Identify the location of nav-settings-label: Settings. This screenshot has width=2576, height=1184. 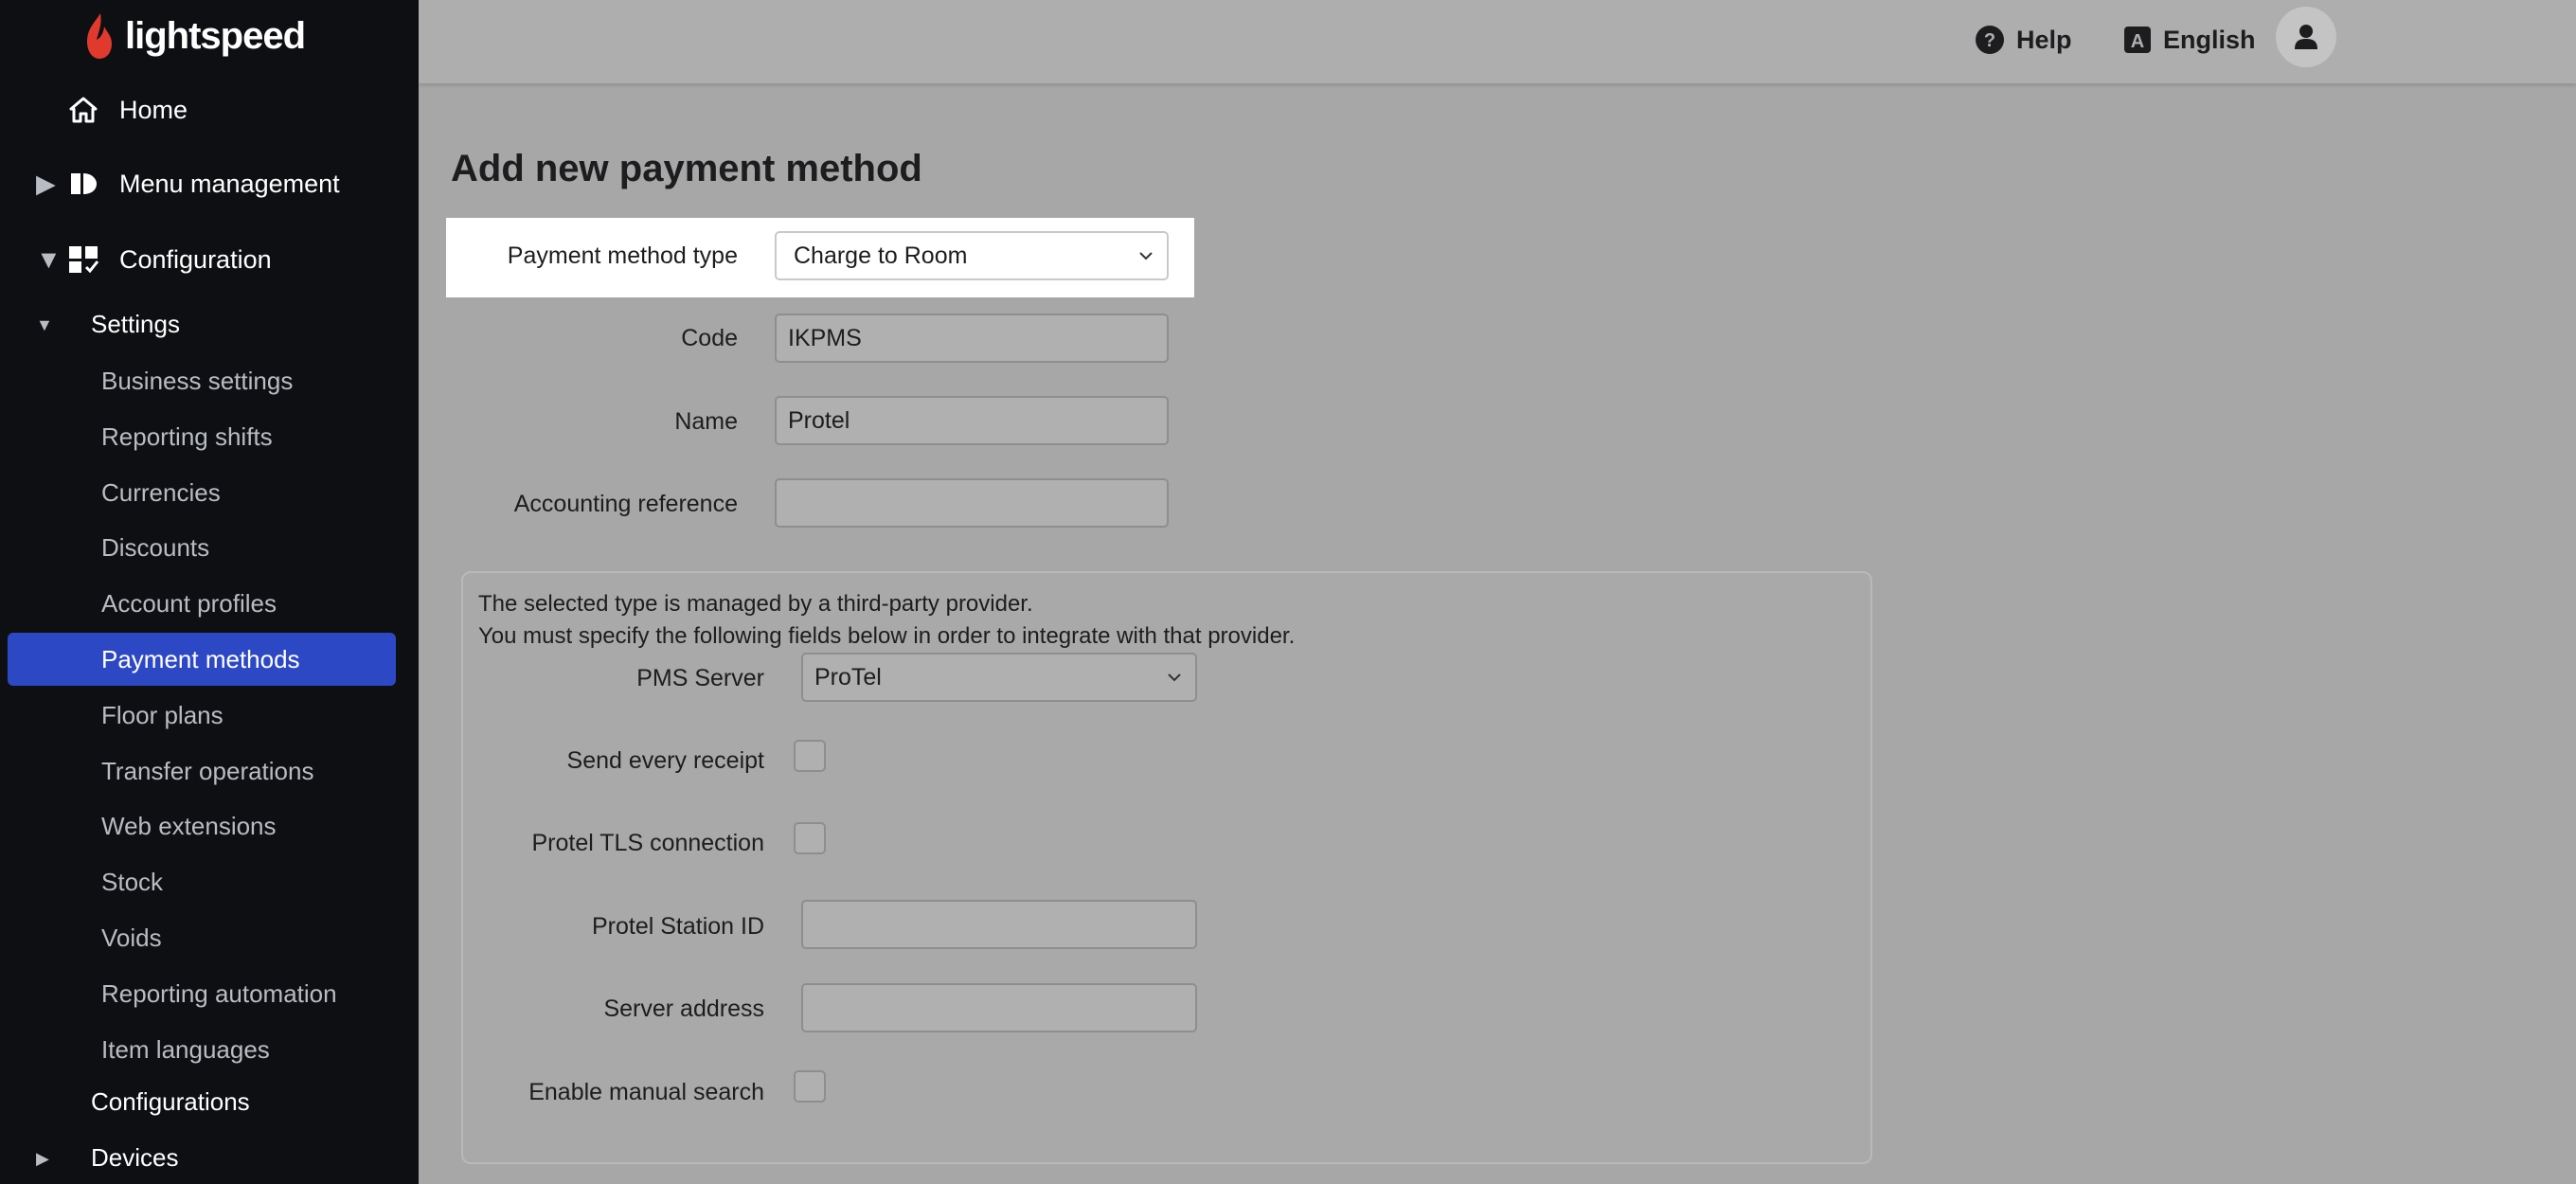
(135, 324).